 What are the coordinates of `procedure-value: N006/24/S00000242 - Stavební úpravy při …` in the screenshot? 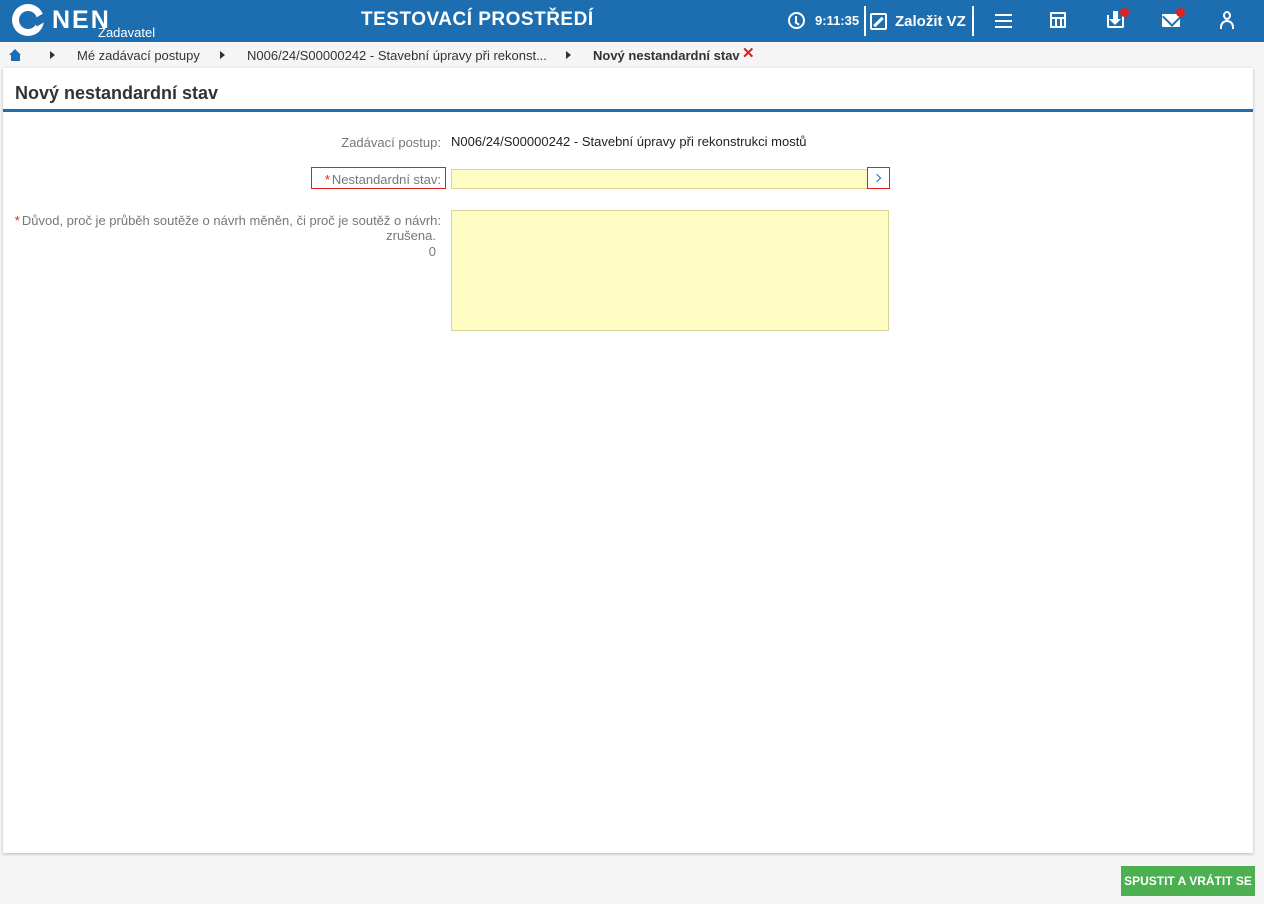 It's located at (629, 141).